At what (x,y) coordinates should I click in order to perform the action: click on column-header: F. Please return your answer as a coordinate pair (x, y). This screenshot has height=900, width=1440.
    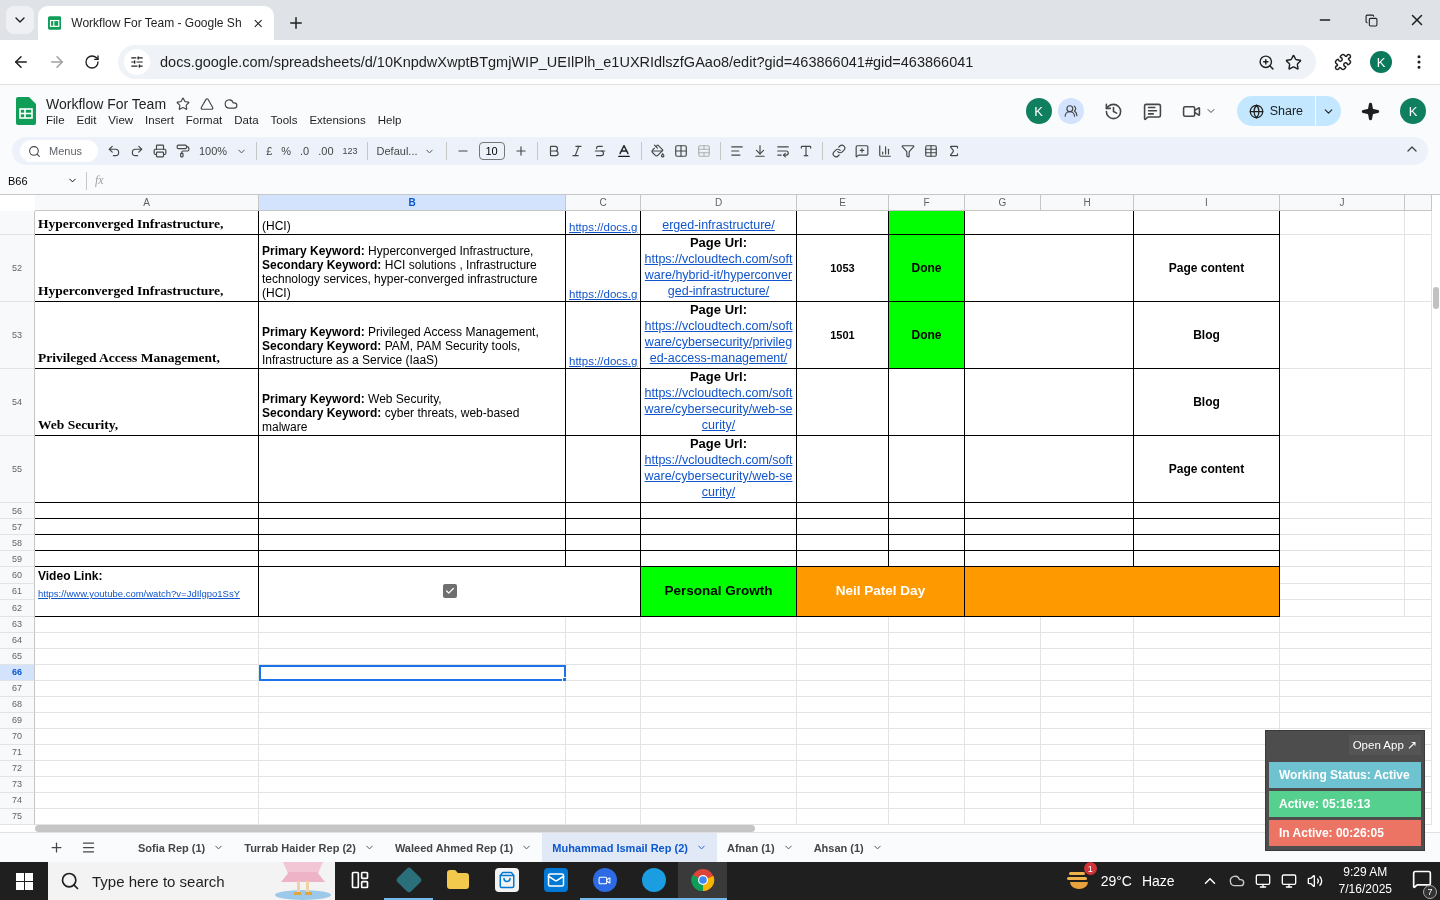
    Looking at the image, I should click on (927, 203).